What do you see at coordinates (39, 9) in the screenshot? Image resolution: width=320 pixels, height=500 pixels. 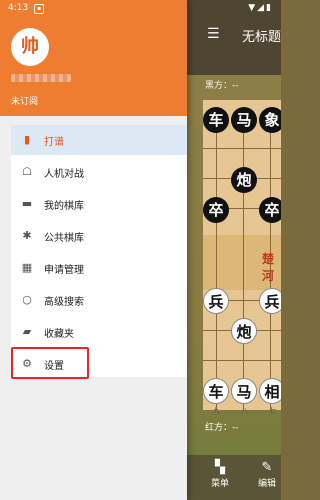 I see `notification-icon: ▪` at bounding box center [39, 9].